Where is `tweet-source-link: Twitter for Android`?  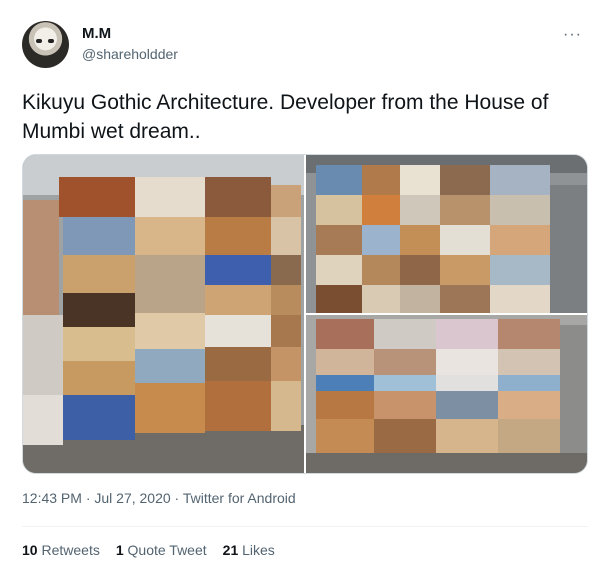 tweet-source-link: Twitter for Android is located at coordinates (239, 498).